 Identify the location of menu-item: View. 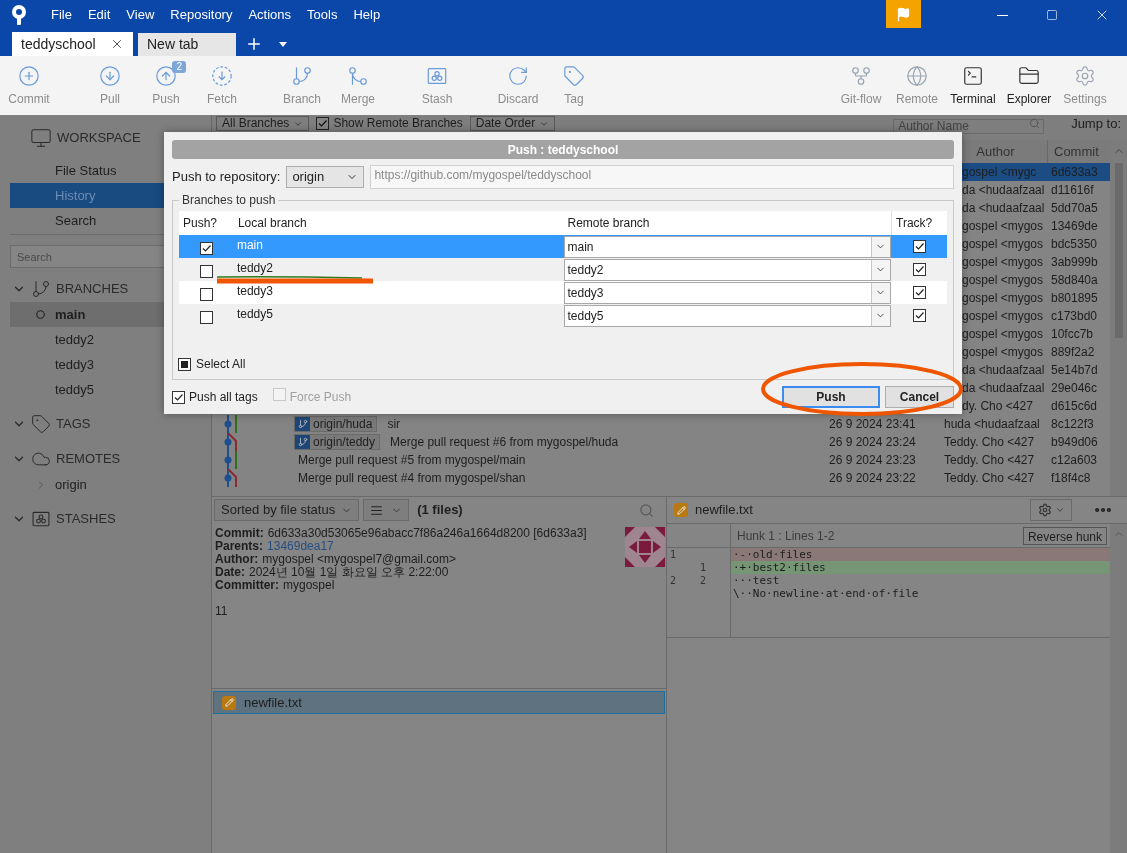
(140, 15).